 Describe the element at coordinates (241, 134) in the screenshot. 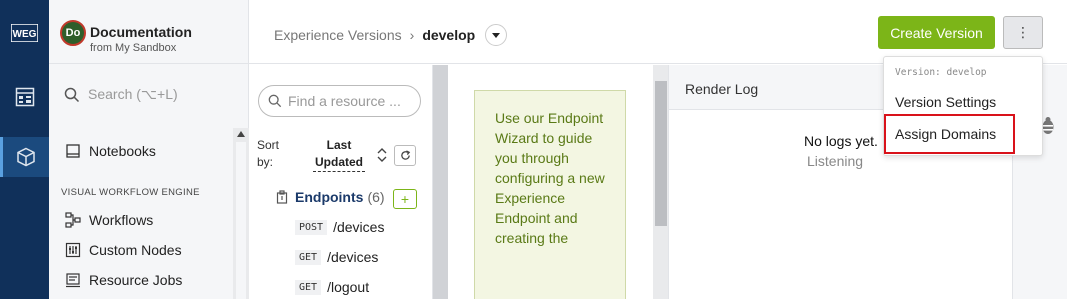

I see `scroll-up-icon` at that location.